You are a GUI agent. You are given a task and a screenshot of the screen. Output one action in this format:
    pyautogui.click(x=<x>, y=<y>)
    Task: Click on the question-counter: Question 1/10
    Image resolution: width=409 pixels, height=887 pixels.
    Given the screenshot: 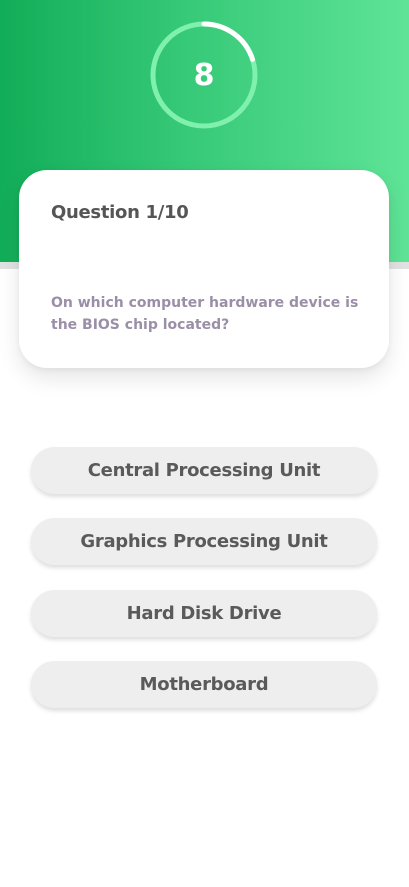 What is the action you would take?
    pyautogui.click(x=120, y=212)
    